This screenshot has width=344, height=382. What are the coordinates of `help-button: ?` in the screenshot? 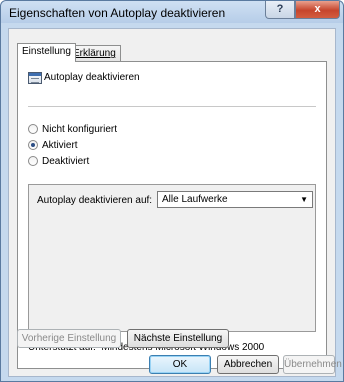 It's located at (280, 10).